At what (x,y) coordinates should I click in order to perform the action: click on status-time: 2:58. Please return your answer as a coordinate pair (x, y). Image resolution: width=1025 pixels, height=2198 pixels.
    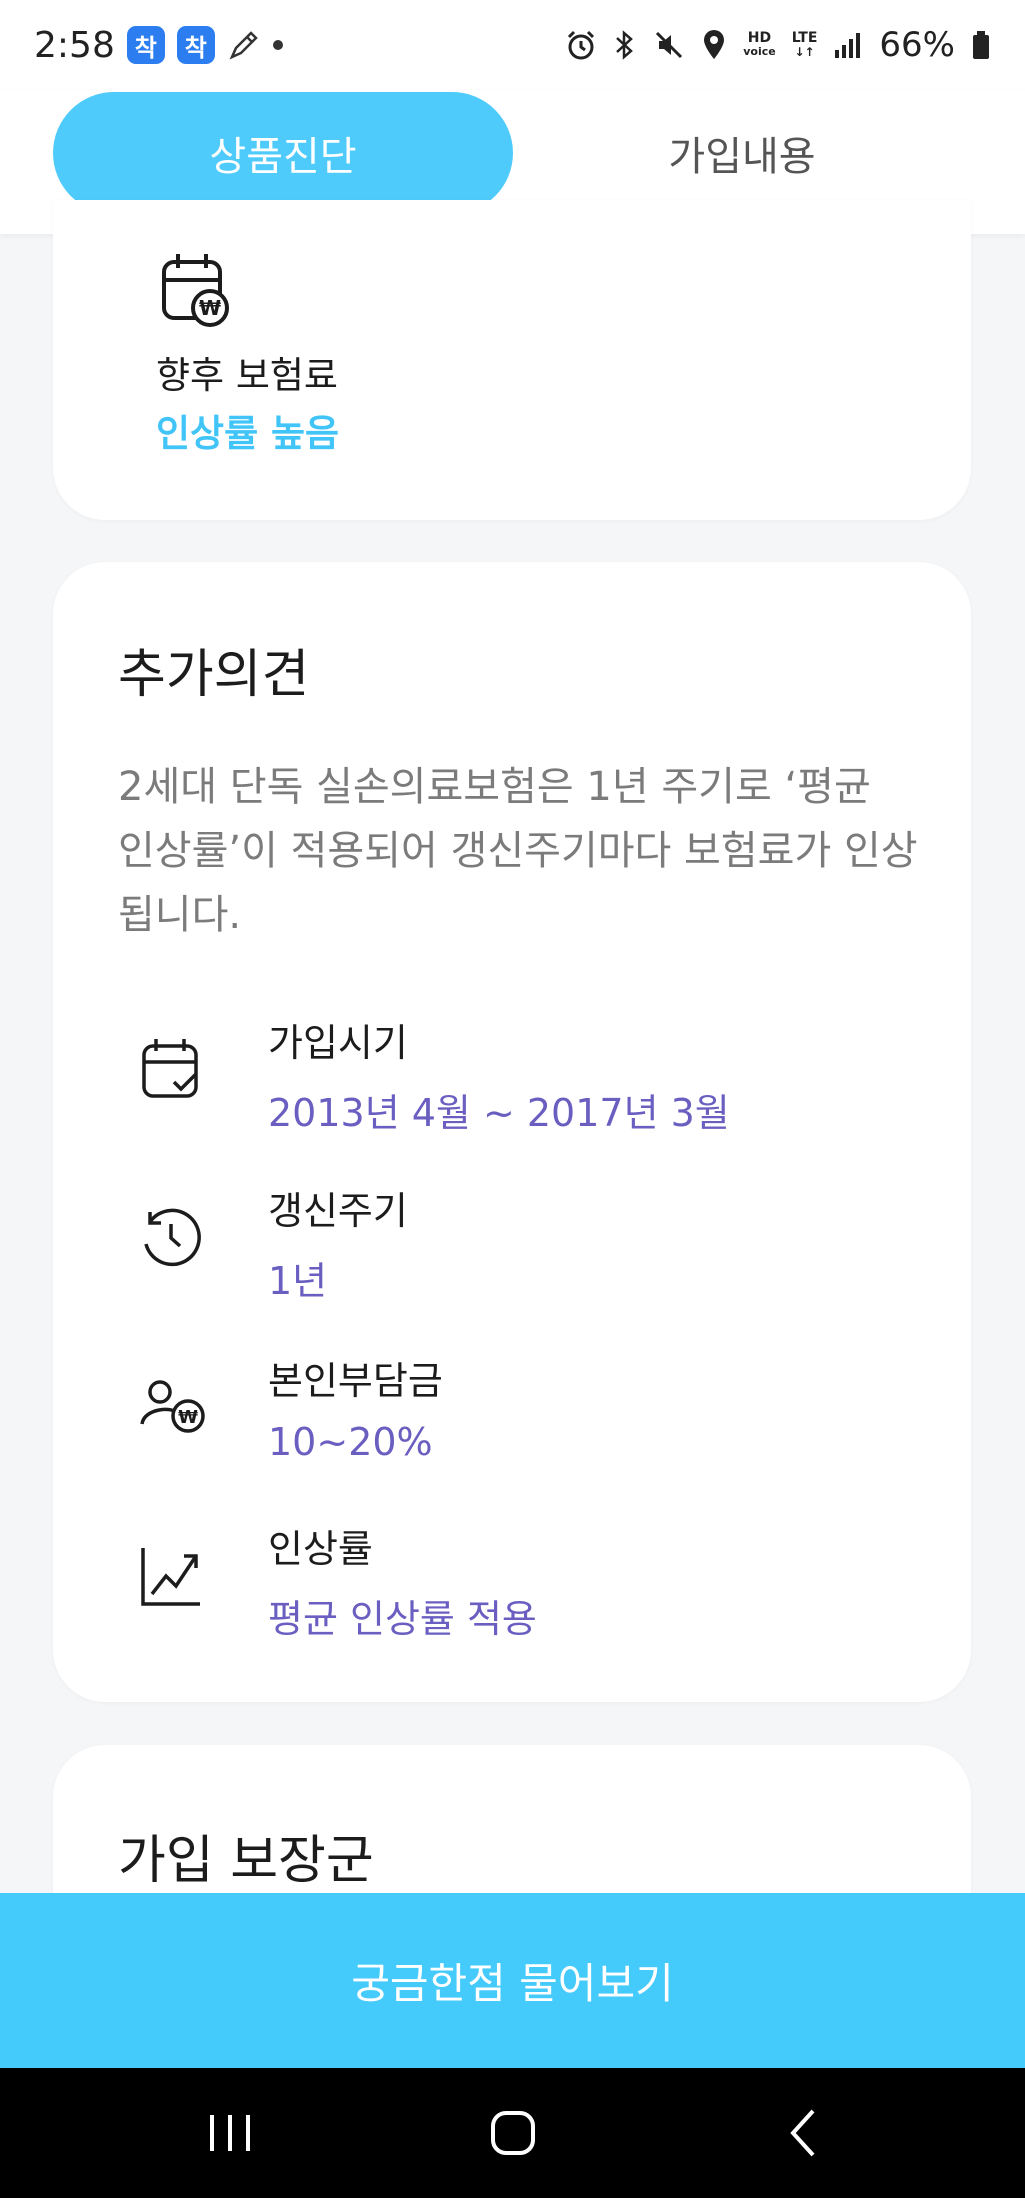
    Looking at the image, I should click on (74, 45).